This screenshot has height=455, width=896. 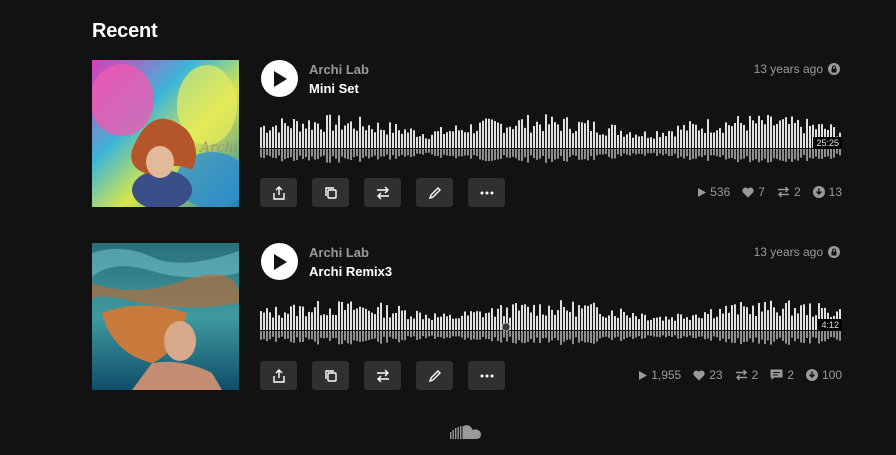 What do you see at coordinates (830, 325) in the screenshot?
I see `track-duration: 4:12` at bounding box center [830, 325].